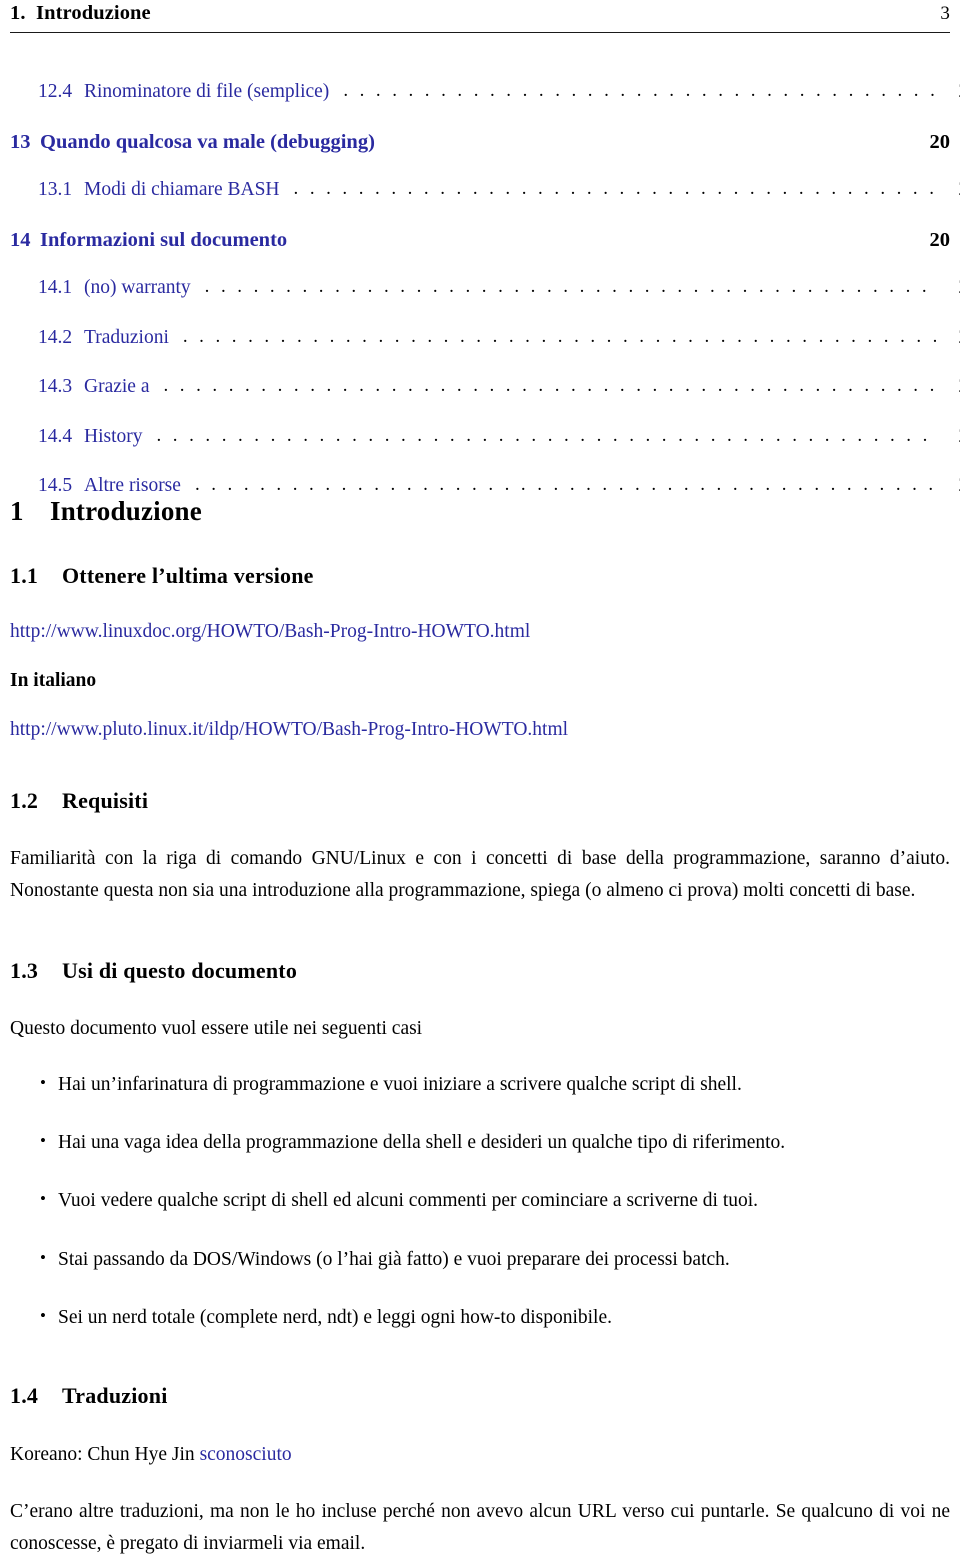 The height and width of the screenshot is (1559, 960). Describe the element at coordinates (480, 575) in the screenshot. I see `subsection-heading-1-1: 1.1 Ottenere l’ultima versione` at that location.